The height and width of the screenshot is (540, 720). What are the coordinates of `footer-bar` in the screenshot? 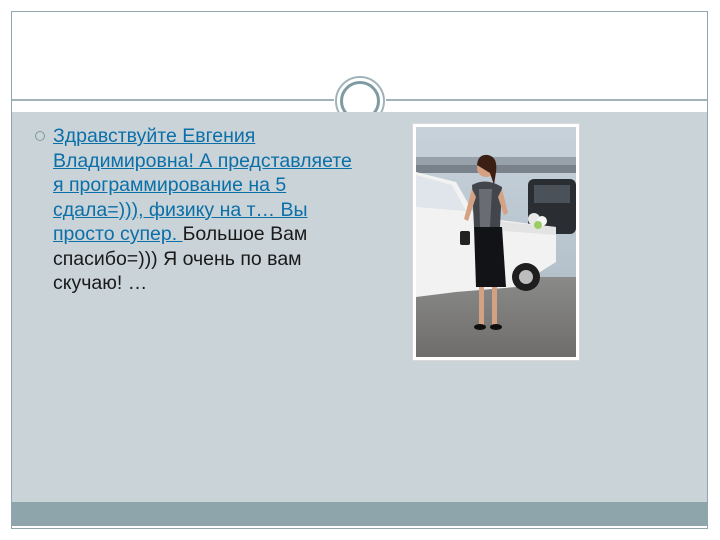 It's located at (359, 514).